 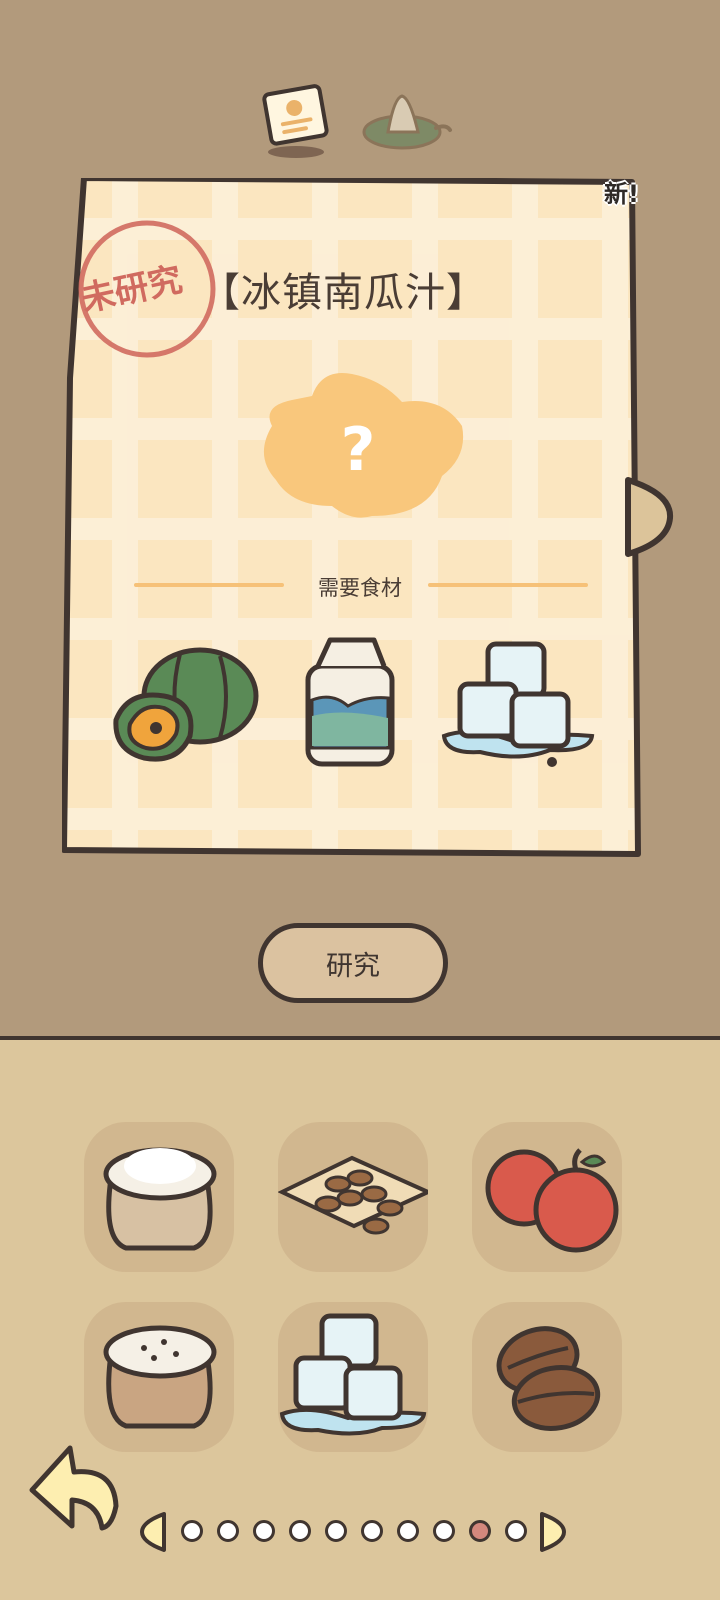 I want to click on back-arrow-icon, so click(x=73, y=1487).